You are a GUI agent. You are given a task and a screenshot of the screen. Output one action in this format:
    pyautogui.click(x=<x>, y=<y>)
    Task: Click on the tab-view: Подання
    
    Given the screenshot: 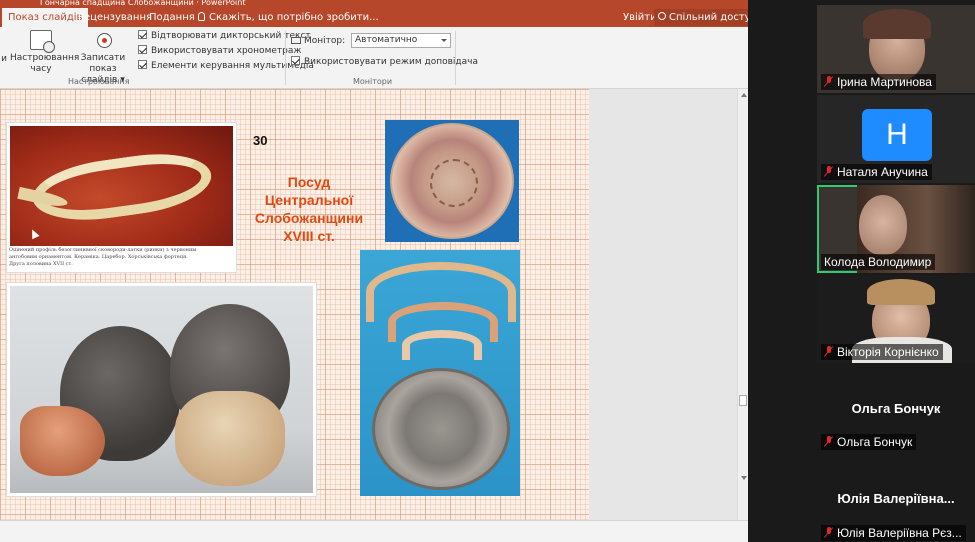 What is the action you would take?
    pyautogui.click(x=172, y=17)
    